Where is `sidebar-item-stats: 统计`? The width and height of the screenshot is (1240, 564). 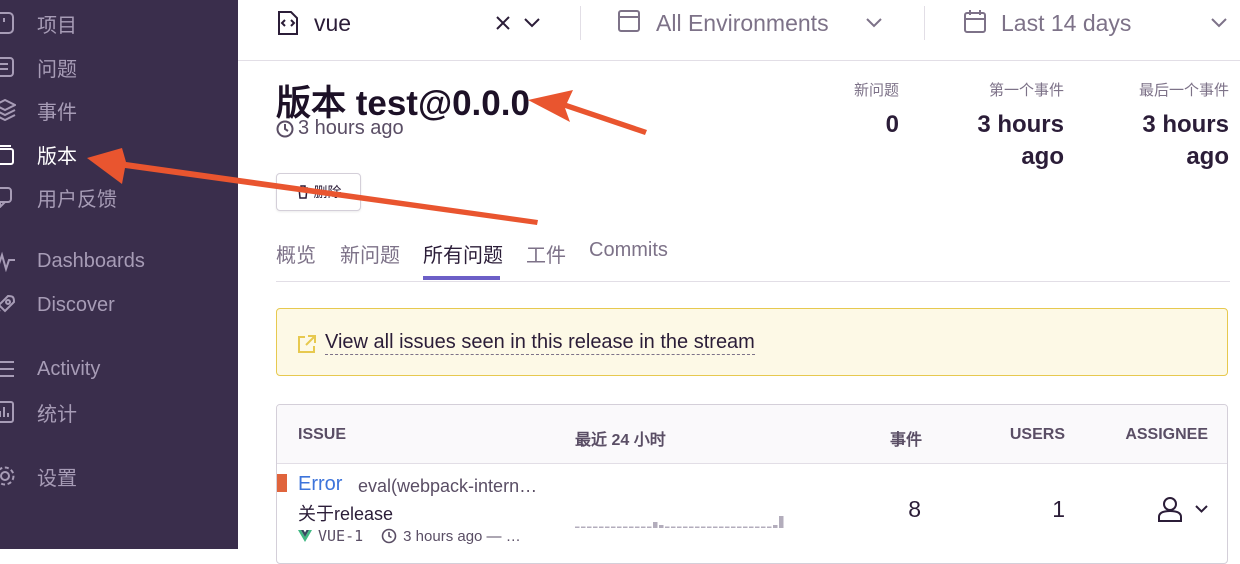
sidebar-item-stats: 统计 is located at coordinates (119, 412).